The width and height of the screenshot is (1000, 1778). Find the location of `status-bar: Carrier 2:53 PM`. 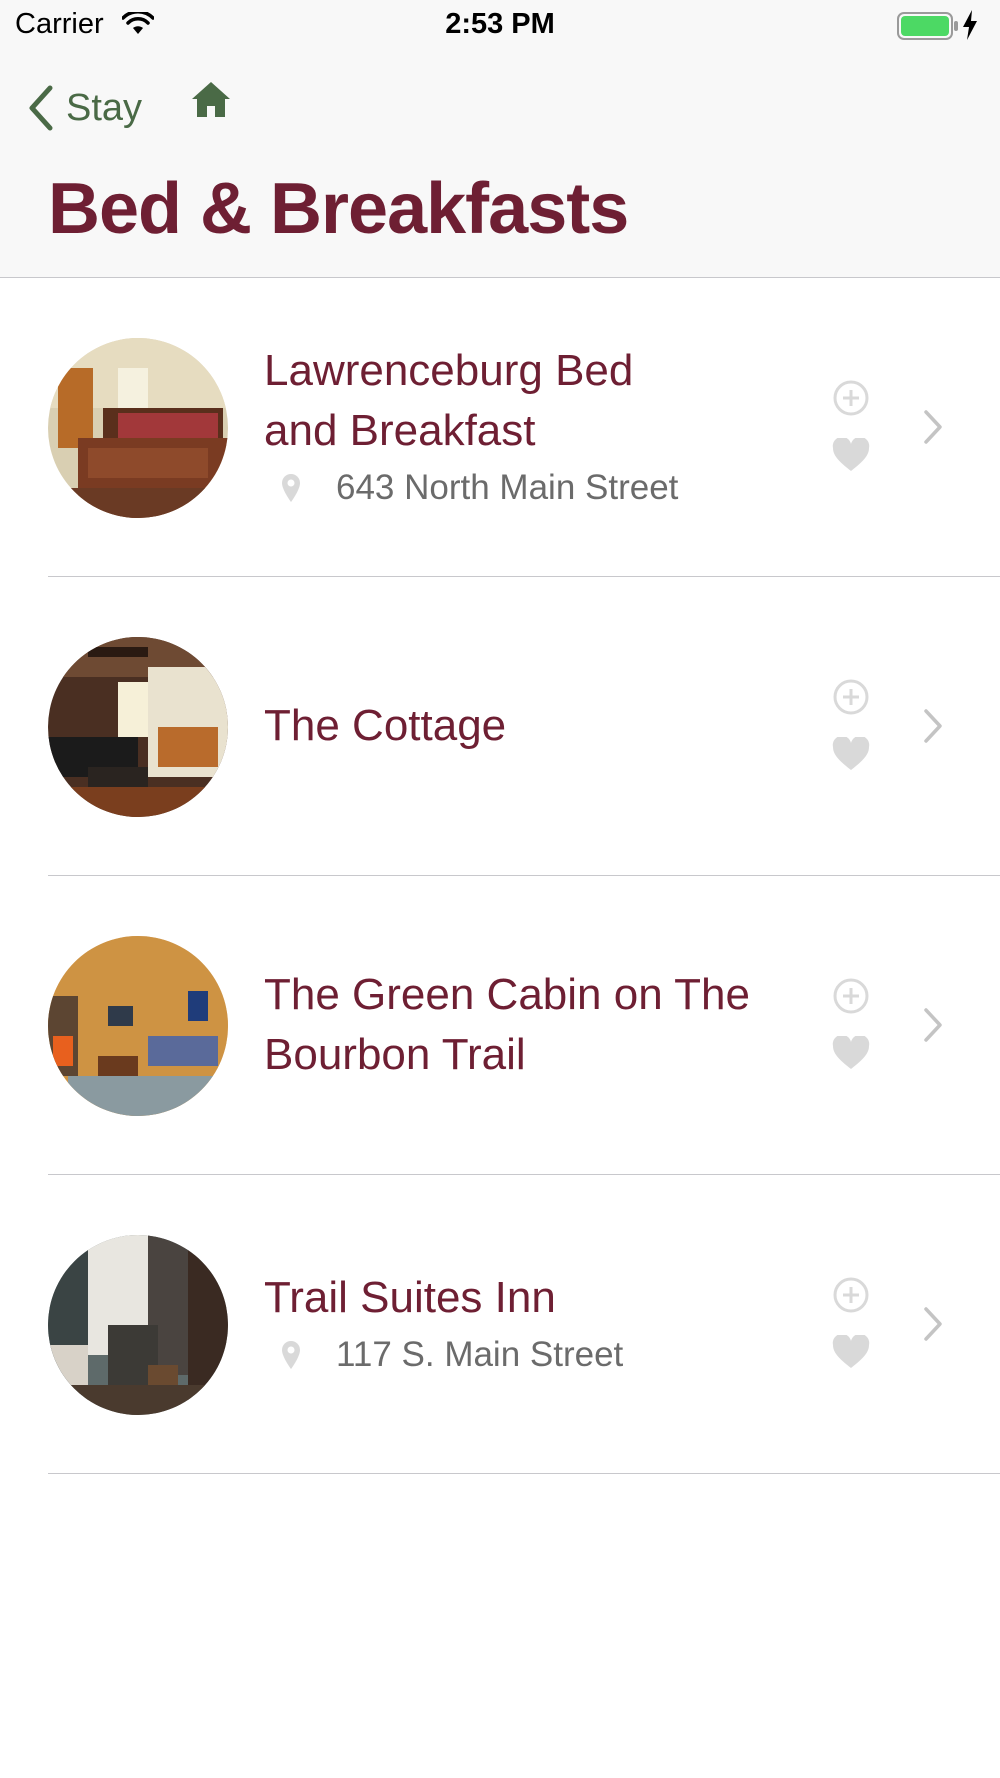

status-bar: Carrier 2:53 PM is located at coordinates (500, 25).